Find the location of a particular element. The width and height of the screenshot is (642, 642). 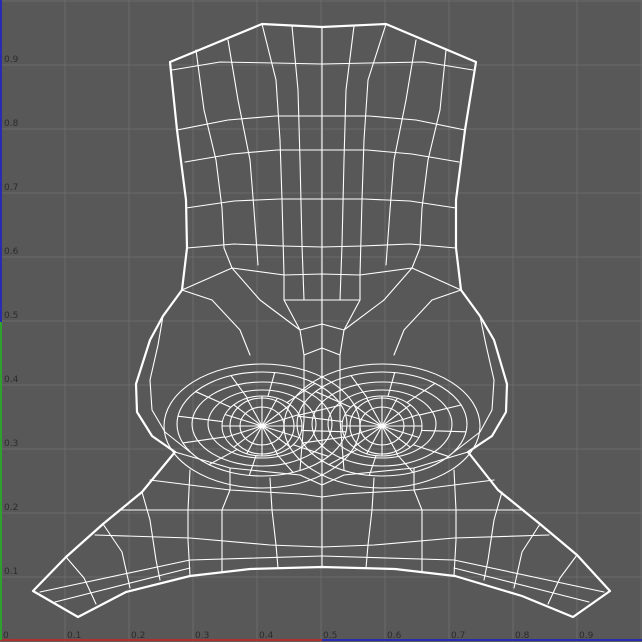

v-tick-label: 0.2 is located at coordinates (11, 508).